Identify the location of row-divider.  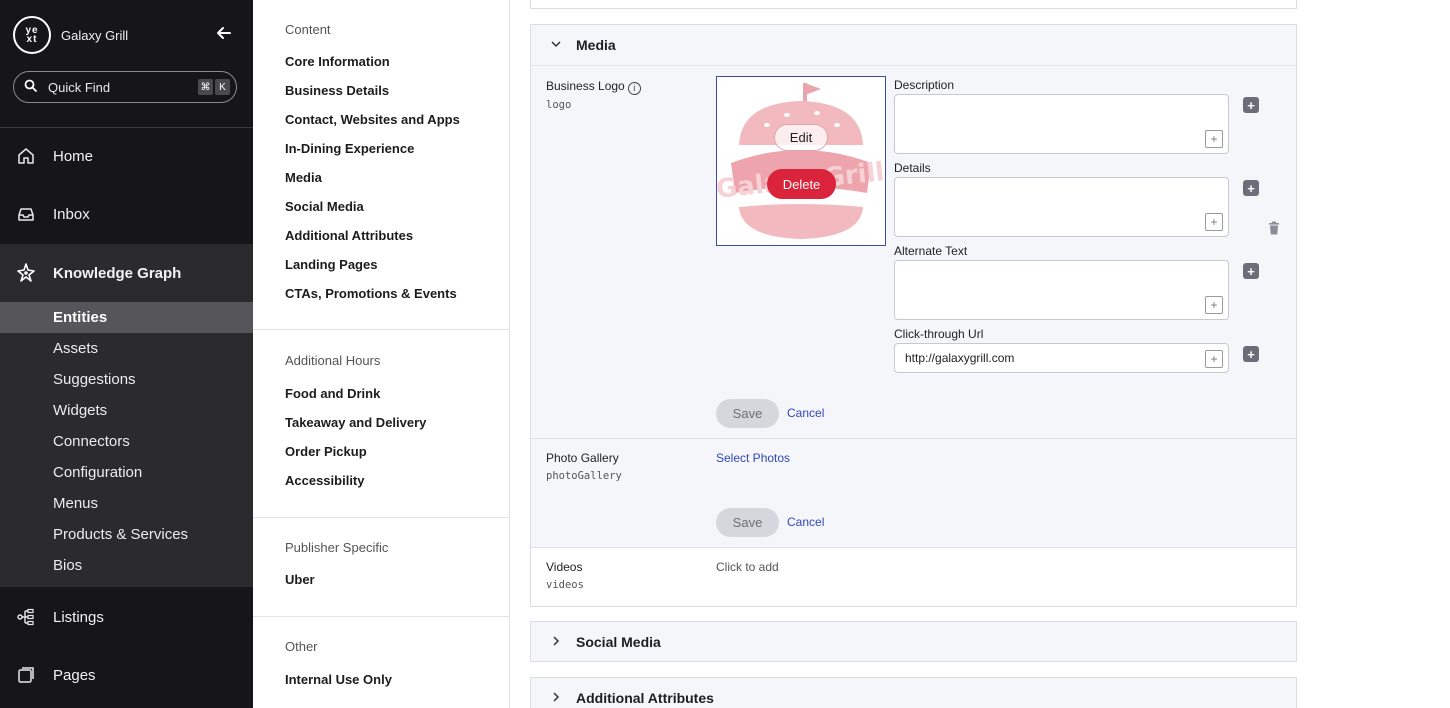
(913, 438).